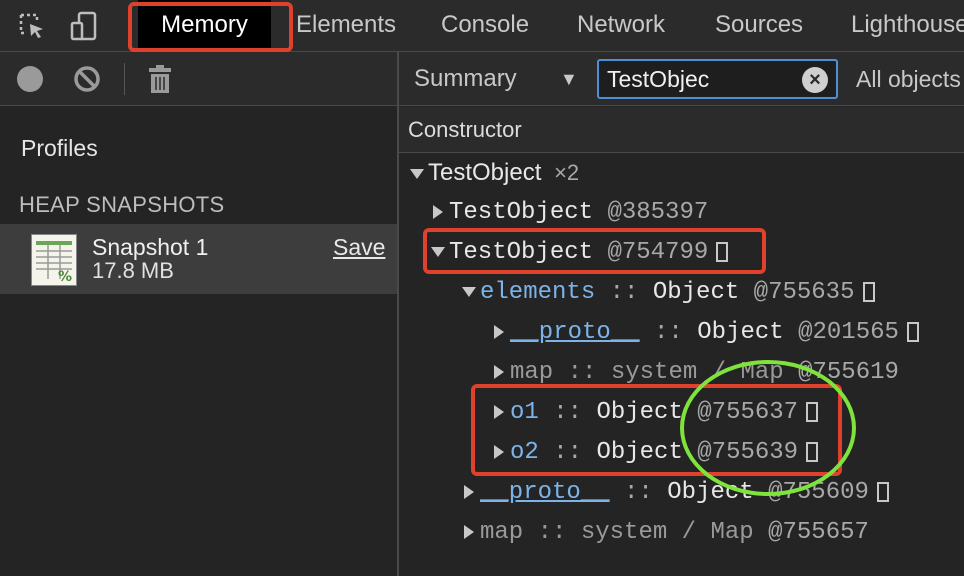 The width and height of the screenshot is (964, 576). I want to click on view-mode-select: Summary, so click(465, 79).